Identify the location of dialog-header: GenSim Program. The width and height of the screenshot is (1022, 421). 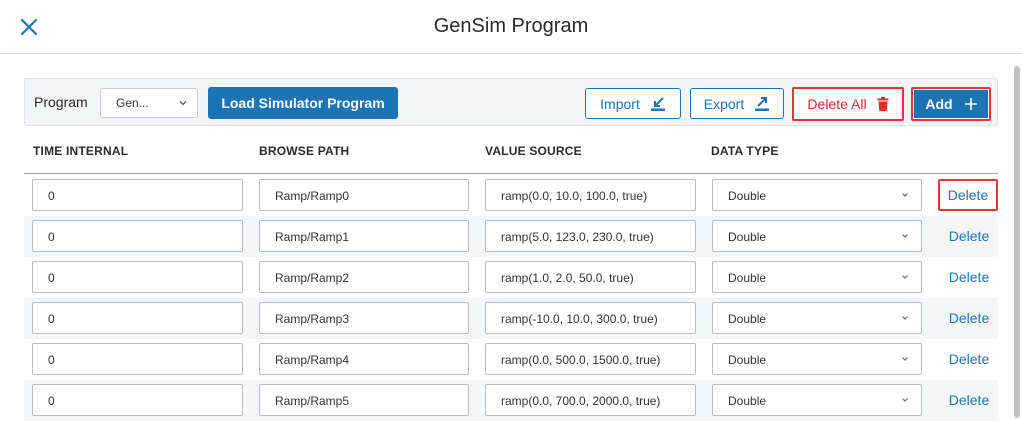
(511, 27).